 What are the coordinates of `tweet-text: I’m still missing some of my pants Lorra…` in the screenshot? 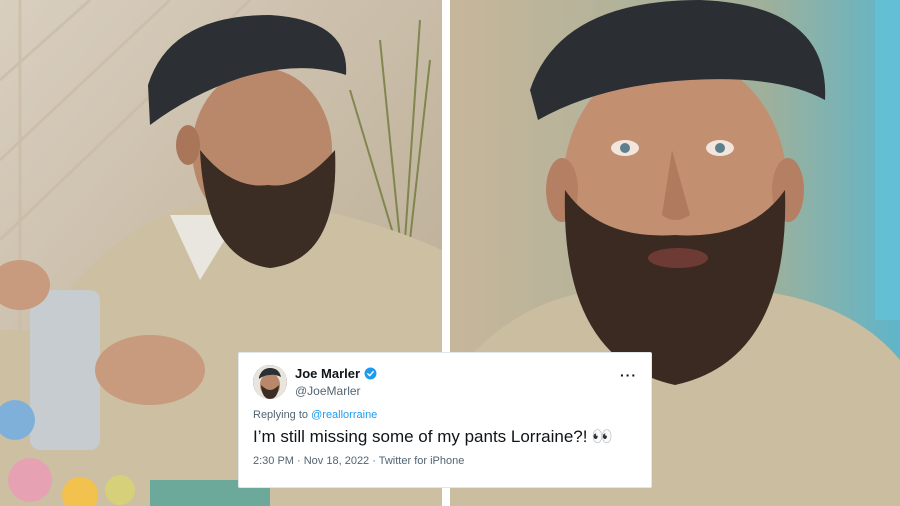 It's located at (420, 436).